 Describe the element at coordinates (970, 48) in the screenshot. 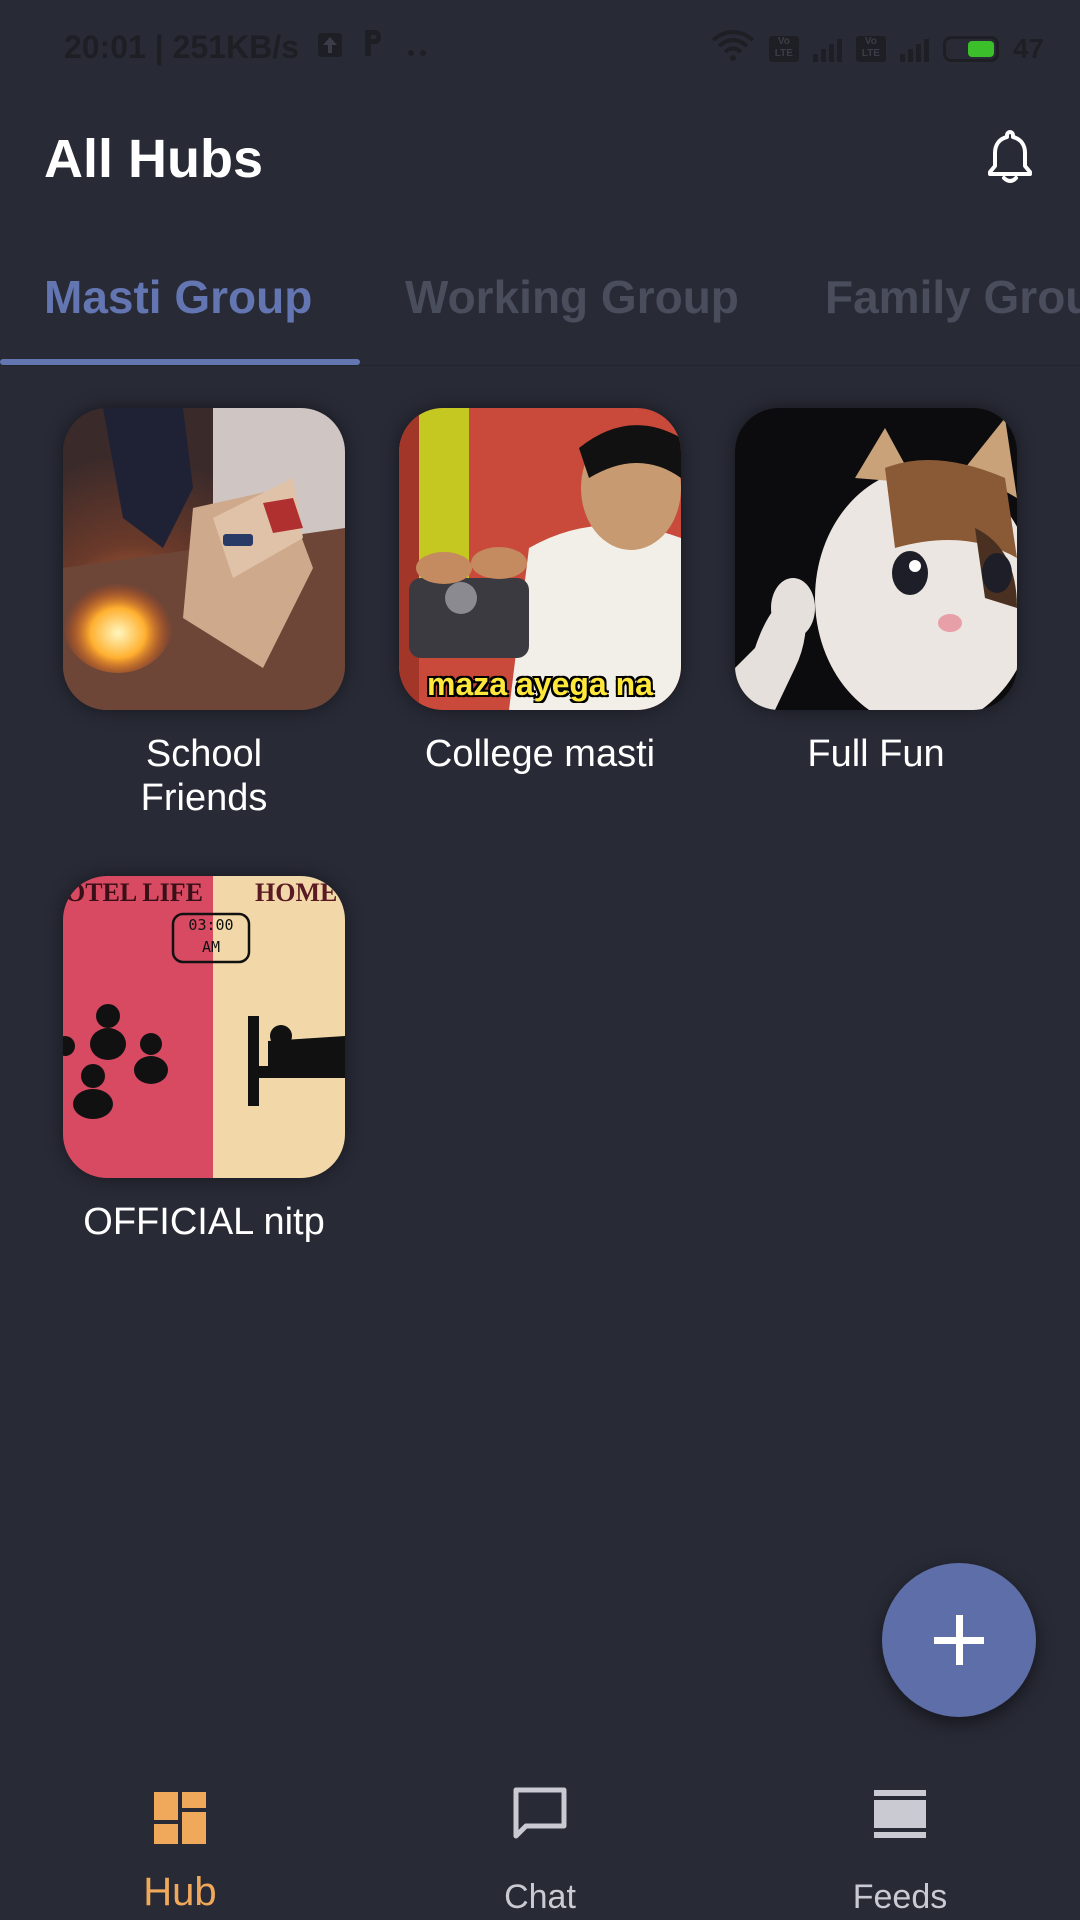

I see `battery-icon` at that location.